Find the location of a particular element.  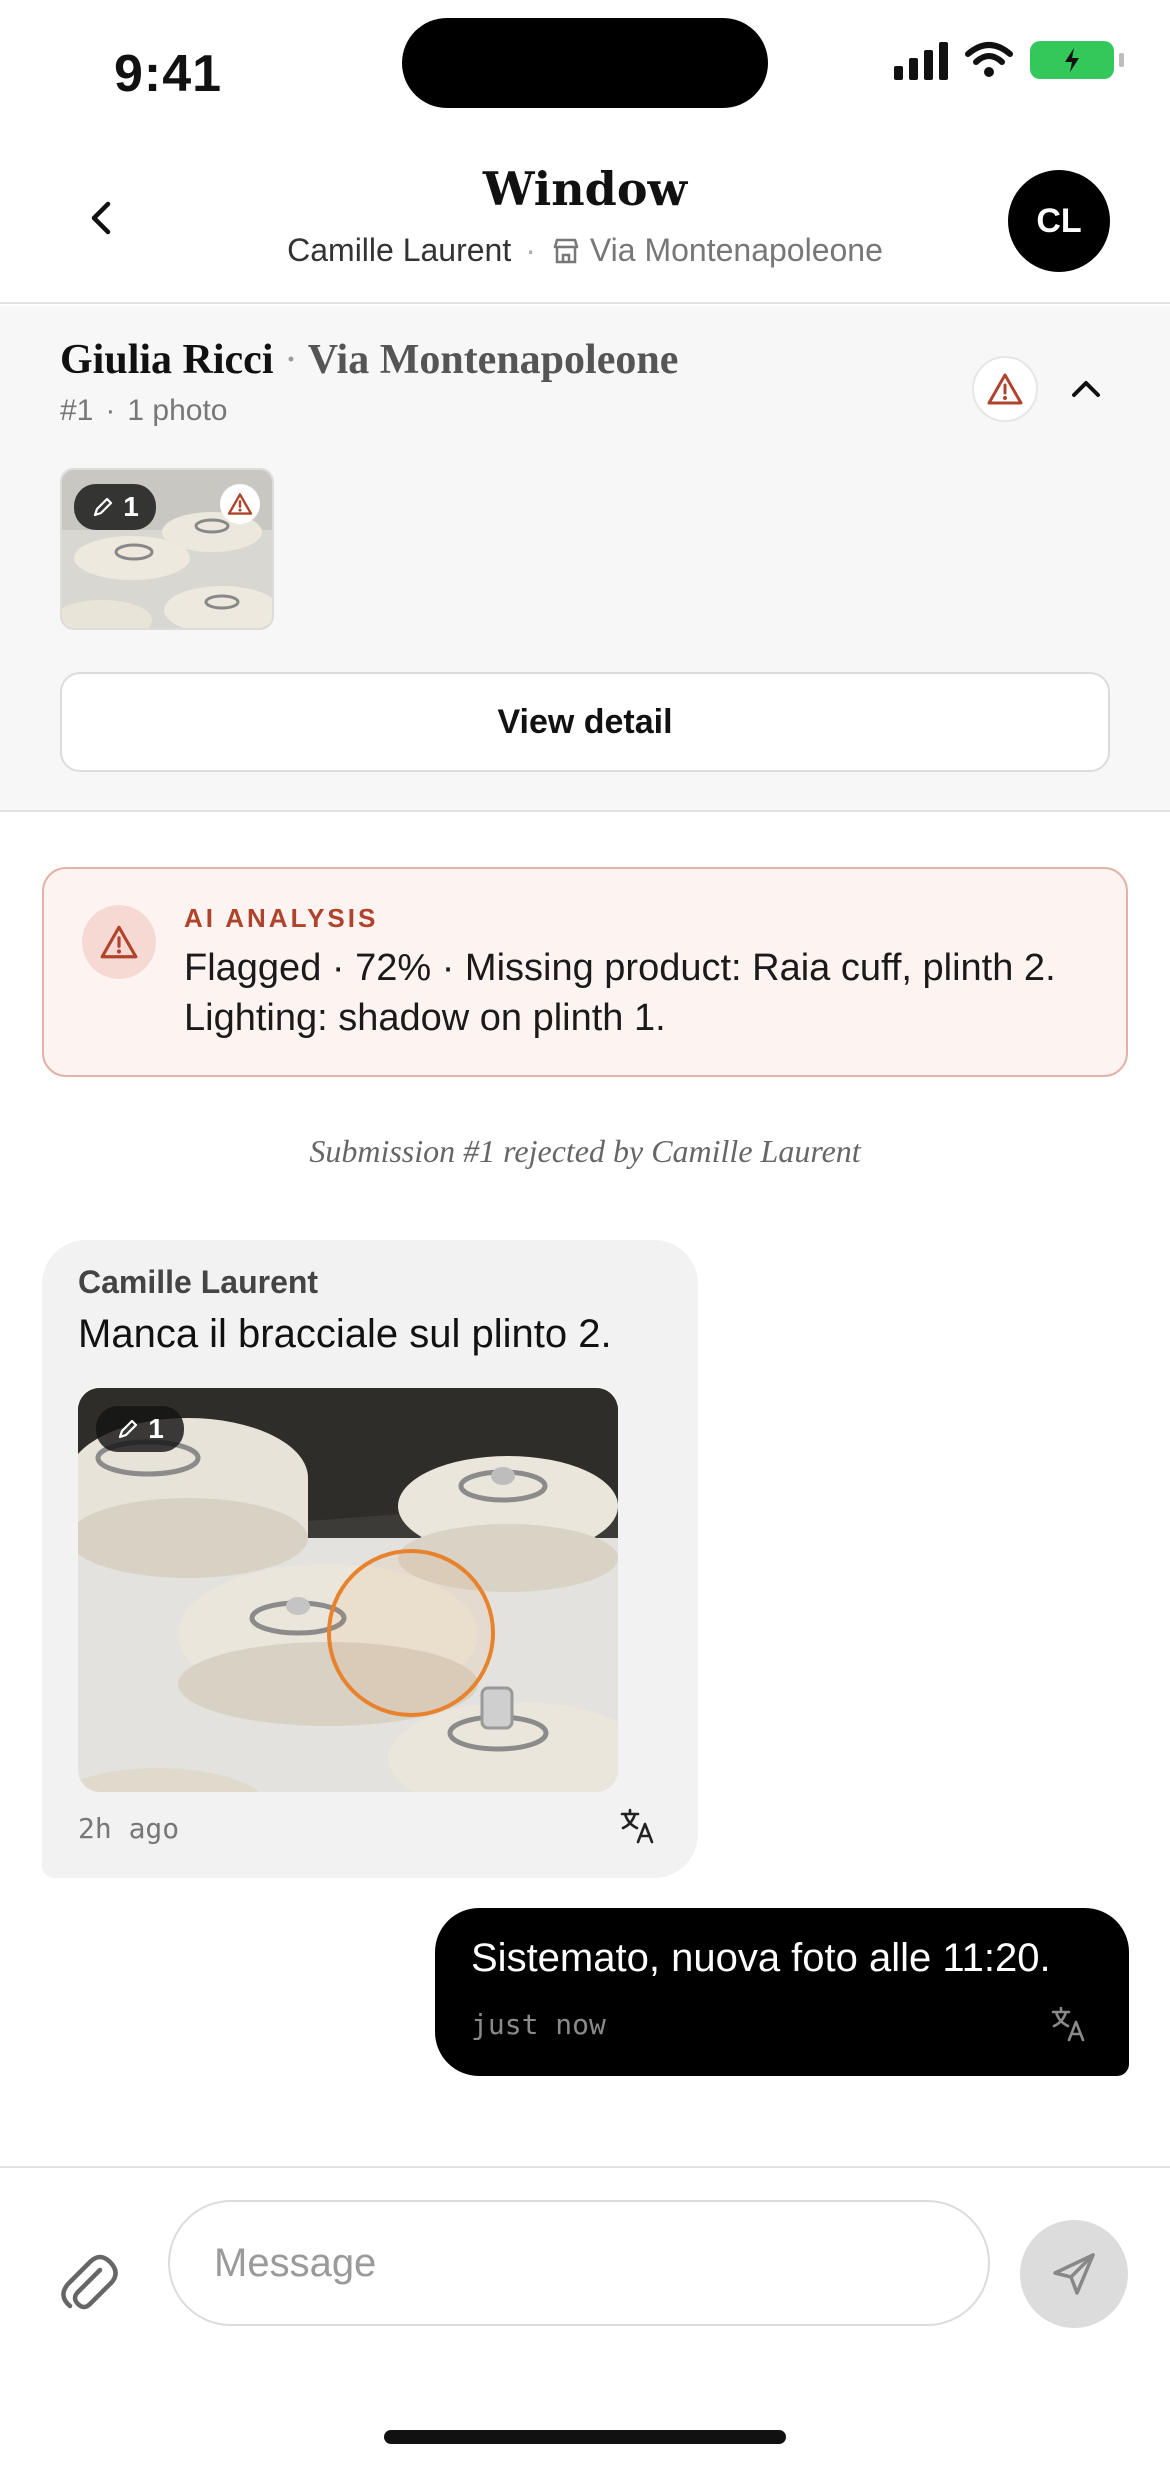

ai-analysis-label: AI ANALYSIS is located at coordinates (281, 918).